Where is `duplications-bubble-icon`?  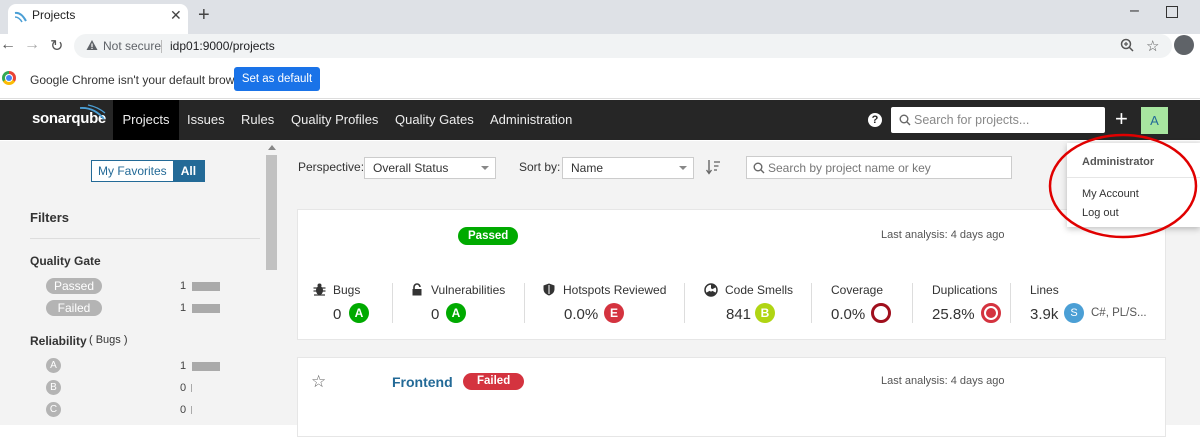
duplications-bubble-icon is located at coordinates (991, 313).